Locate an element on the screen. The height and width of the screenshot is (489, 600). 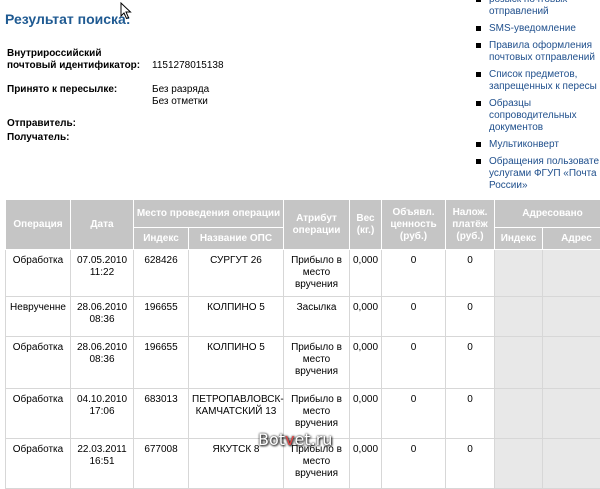
link-sms-notification: SMS-уведомление is located at coordinates (537, 29).